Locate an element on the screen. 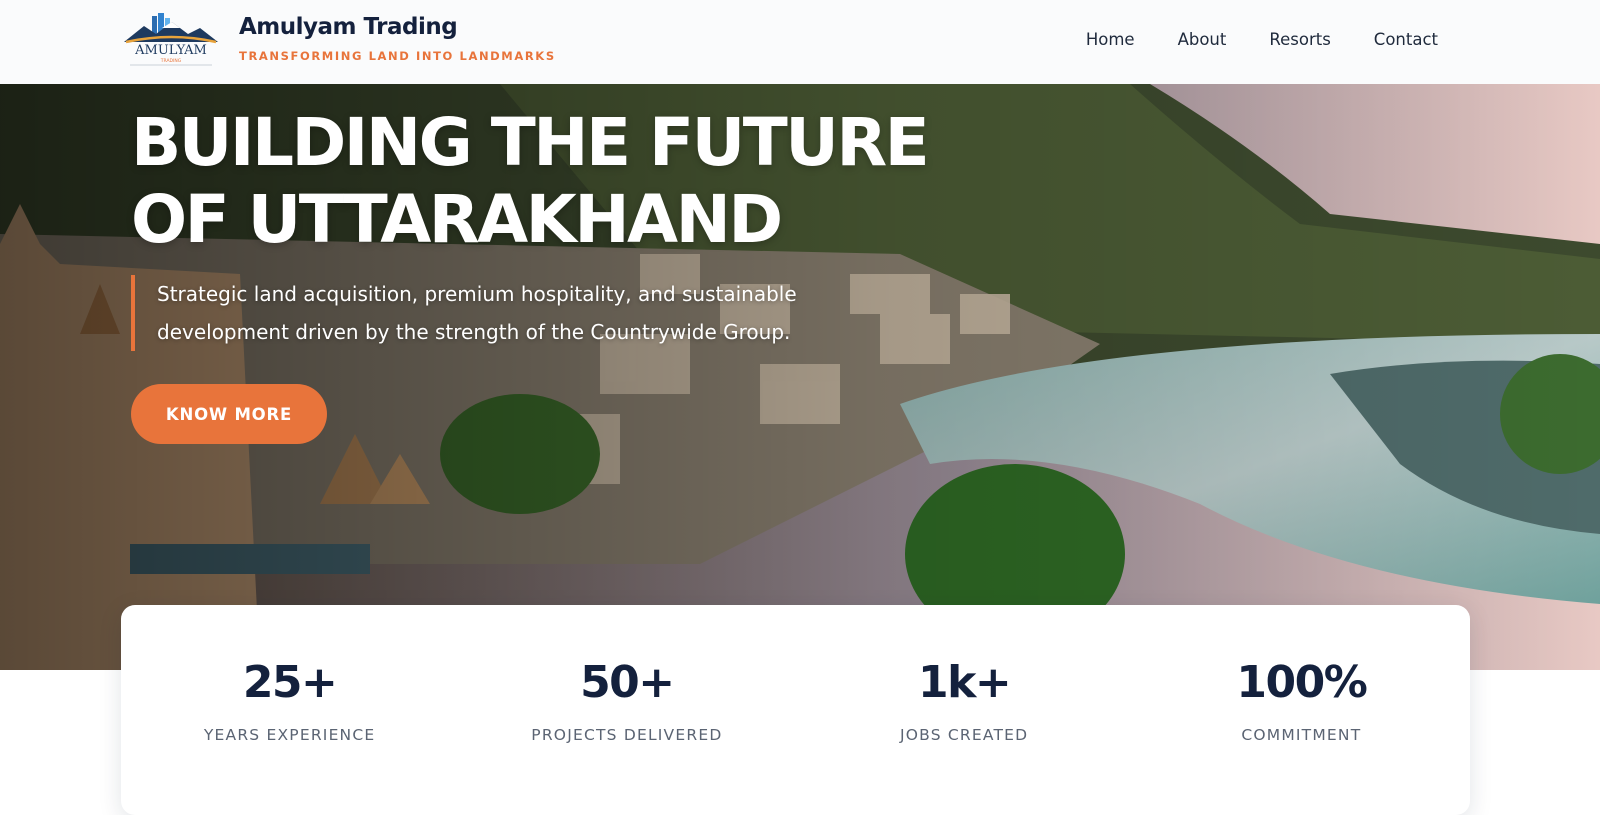 This screenshot has width=1600, height=815. stat-jobs-created: 1k+ JOBS CREATED is located at coordinates (964, 710).